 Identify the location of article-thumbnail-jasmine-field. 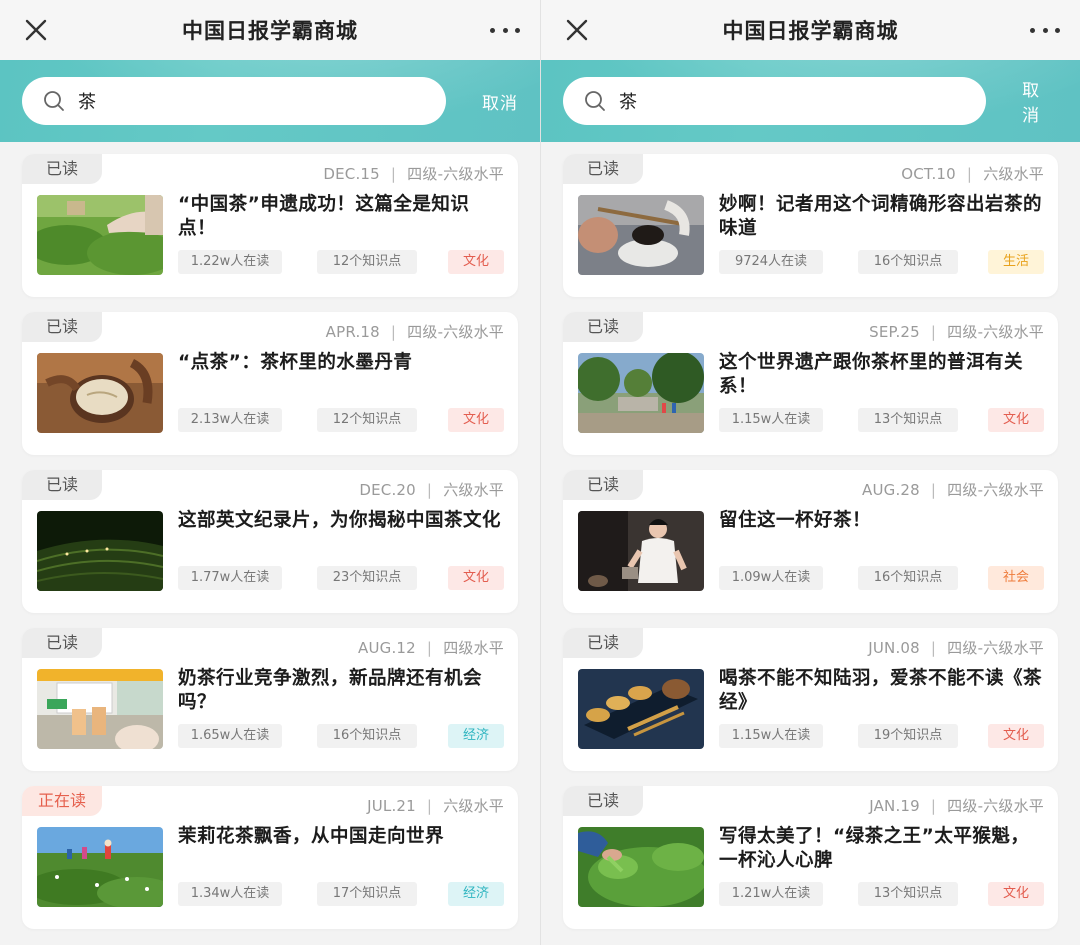
(100, 867).